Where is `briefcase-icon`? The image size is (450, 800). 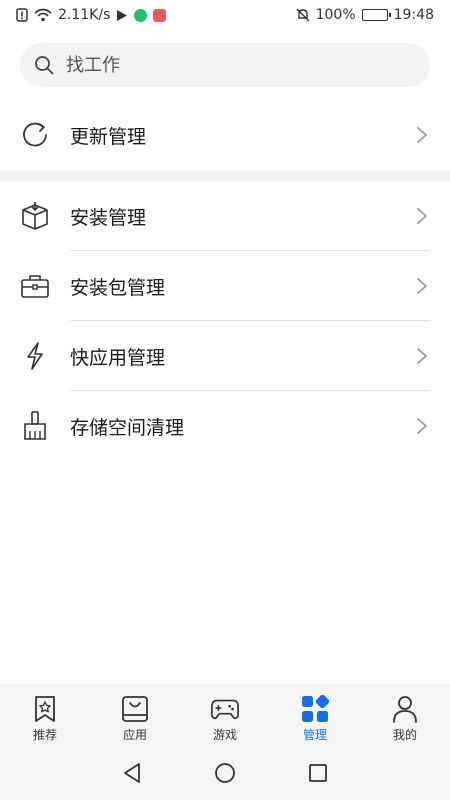 briefcase-icon is located at coordinates (35, 286).